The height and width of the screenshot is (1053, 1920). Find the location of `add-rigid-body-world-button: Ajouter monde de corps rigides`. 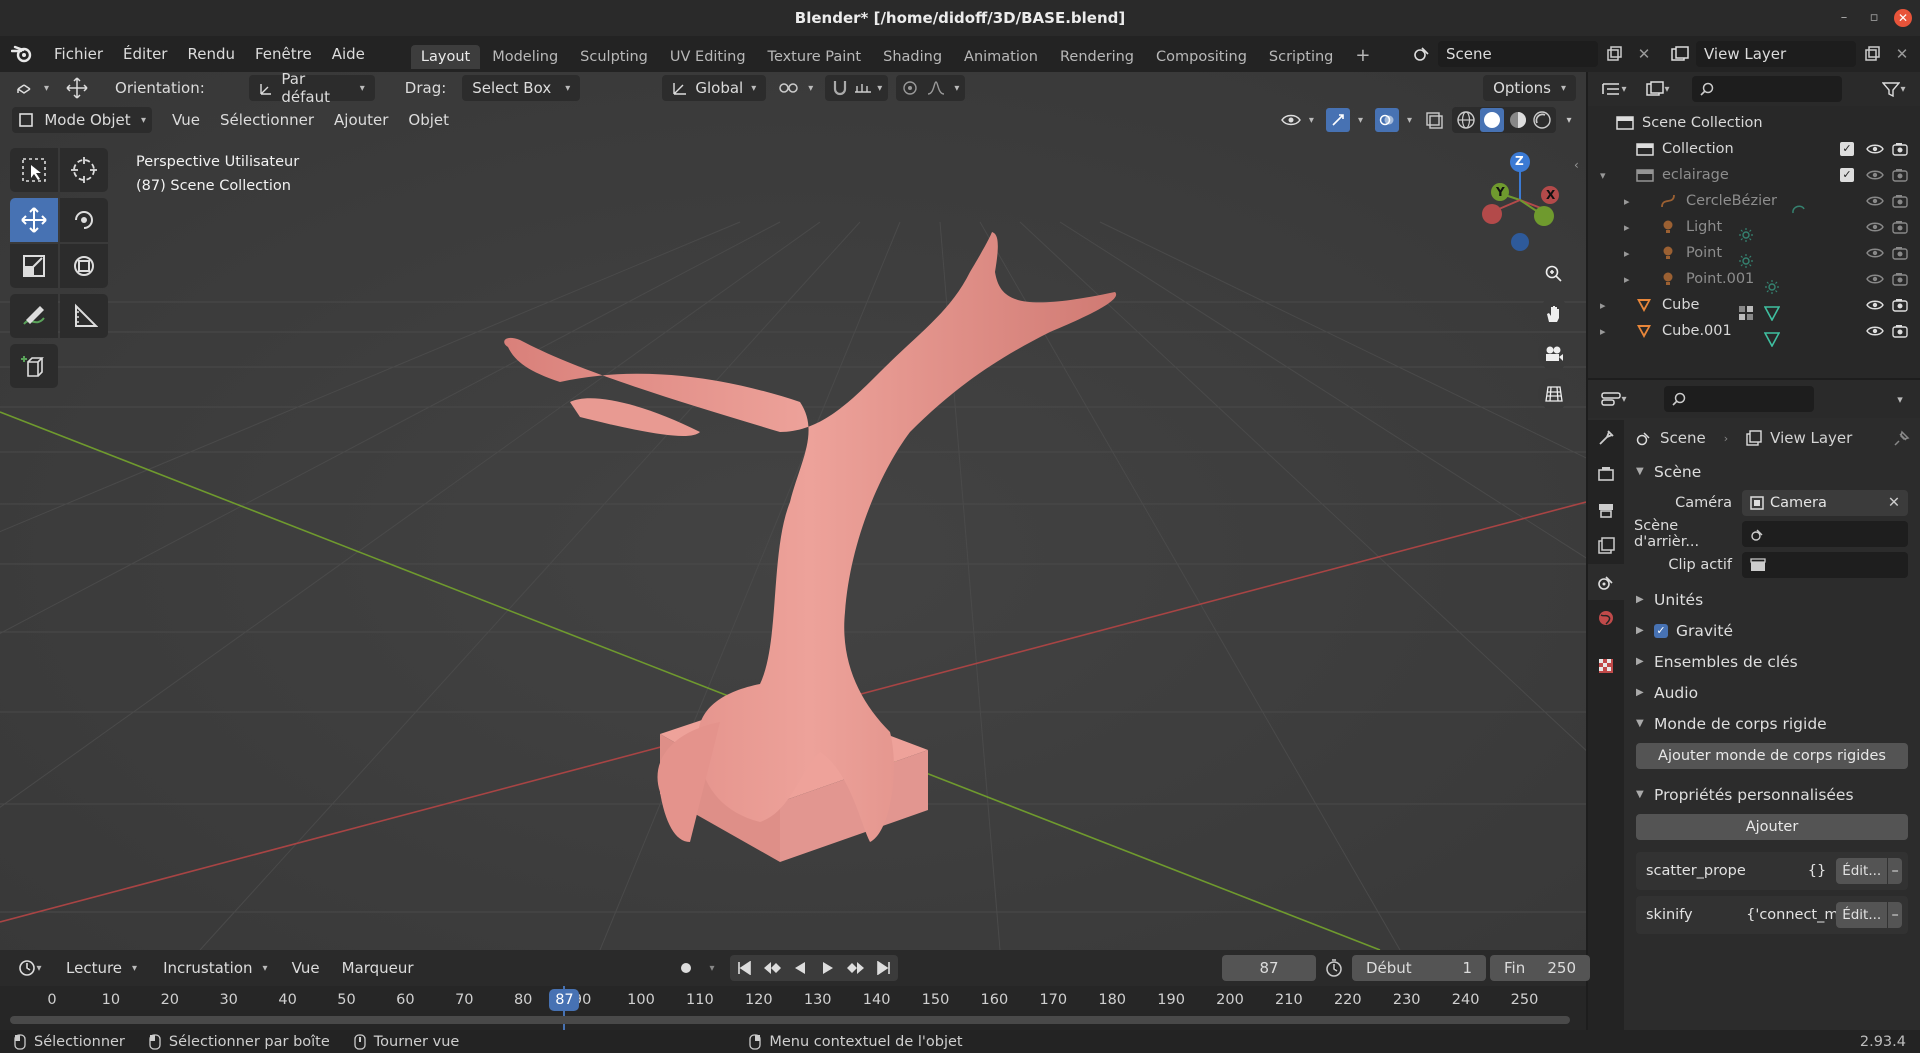

add-rigid-body-world-button: Ajouter monde de corps rigides is located at coordinates (1772, 756).